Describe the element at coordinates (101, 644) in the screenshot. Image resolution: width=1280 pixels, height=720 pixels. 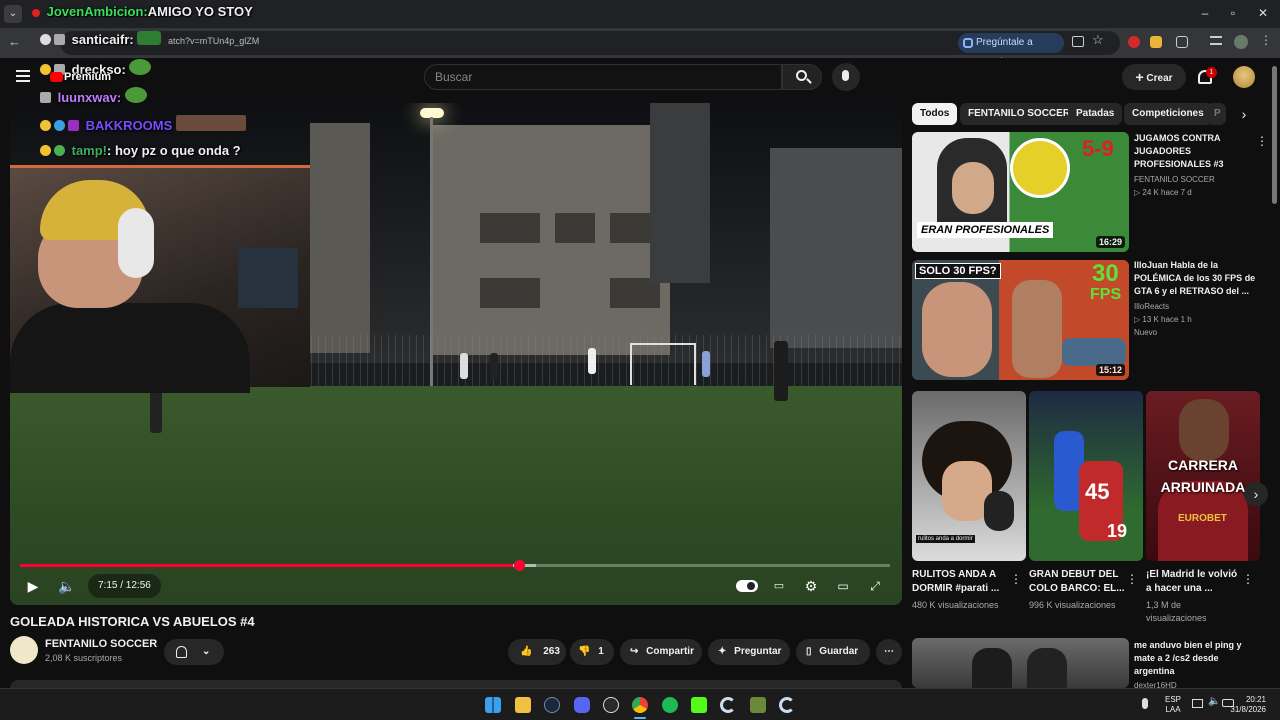
I see `channel-name: FENTANILO SOCCER` at that location.